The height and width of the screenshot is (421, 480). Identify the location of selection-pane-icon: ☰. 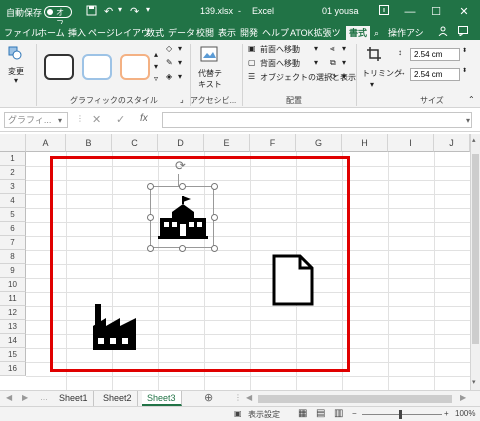
(251, 76).